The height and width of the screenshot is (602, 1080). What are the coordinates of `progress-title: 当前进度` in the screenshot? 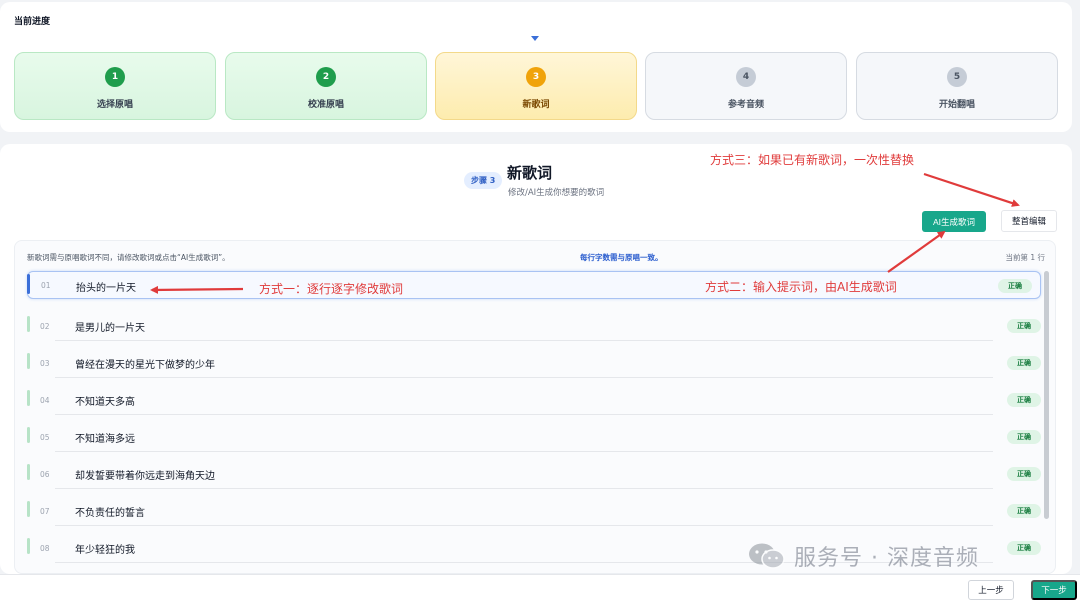 It's located at (32, 22).